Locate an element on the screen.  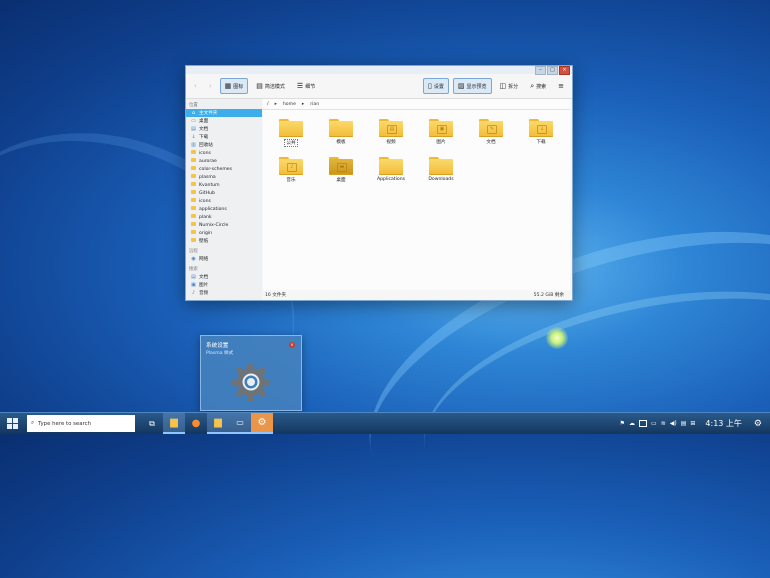
images-icon: ▣ is located at coordinates (193, 285).